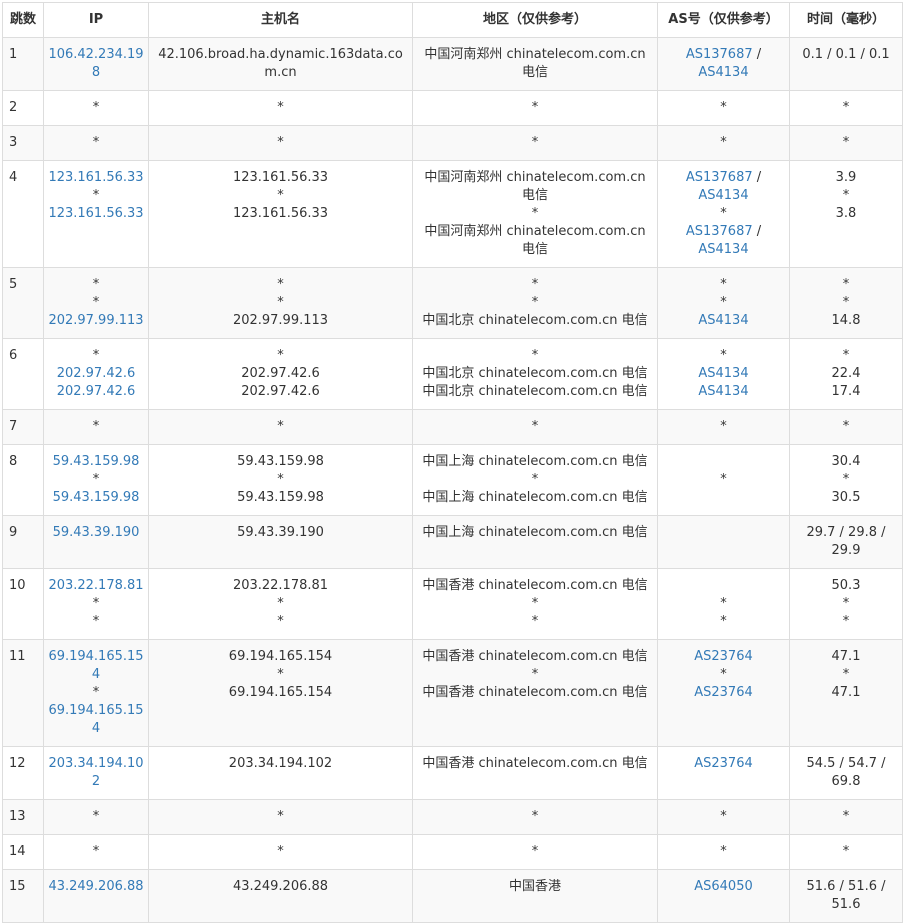  I want to click on ip-link: 203.34.194.102, so click(96, 773).